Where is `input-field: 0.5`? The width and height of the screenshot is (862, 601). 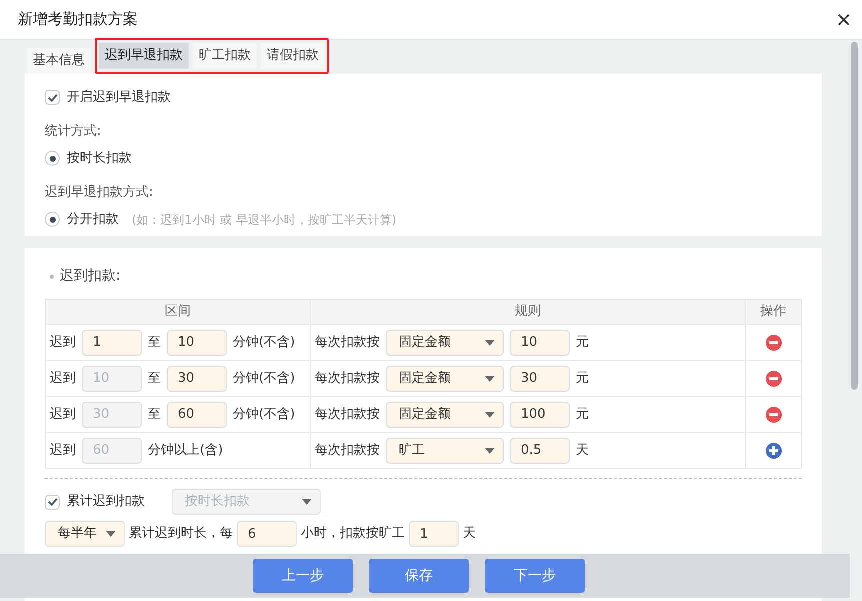
input-field: 0.5 is located at coordinates (540, 451).